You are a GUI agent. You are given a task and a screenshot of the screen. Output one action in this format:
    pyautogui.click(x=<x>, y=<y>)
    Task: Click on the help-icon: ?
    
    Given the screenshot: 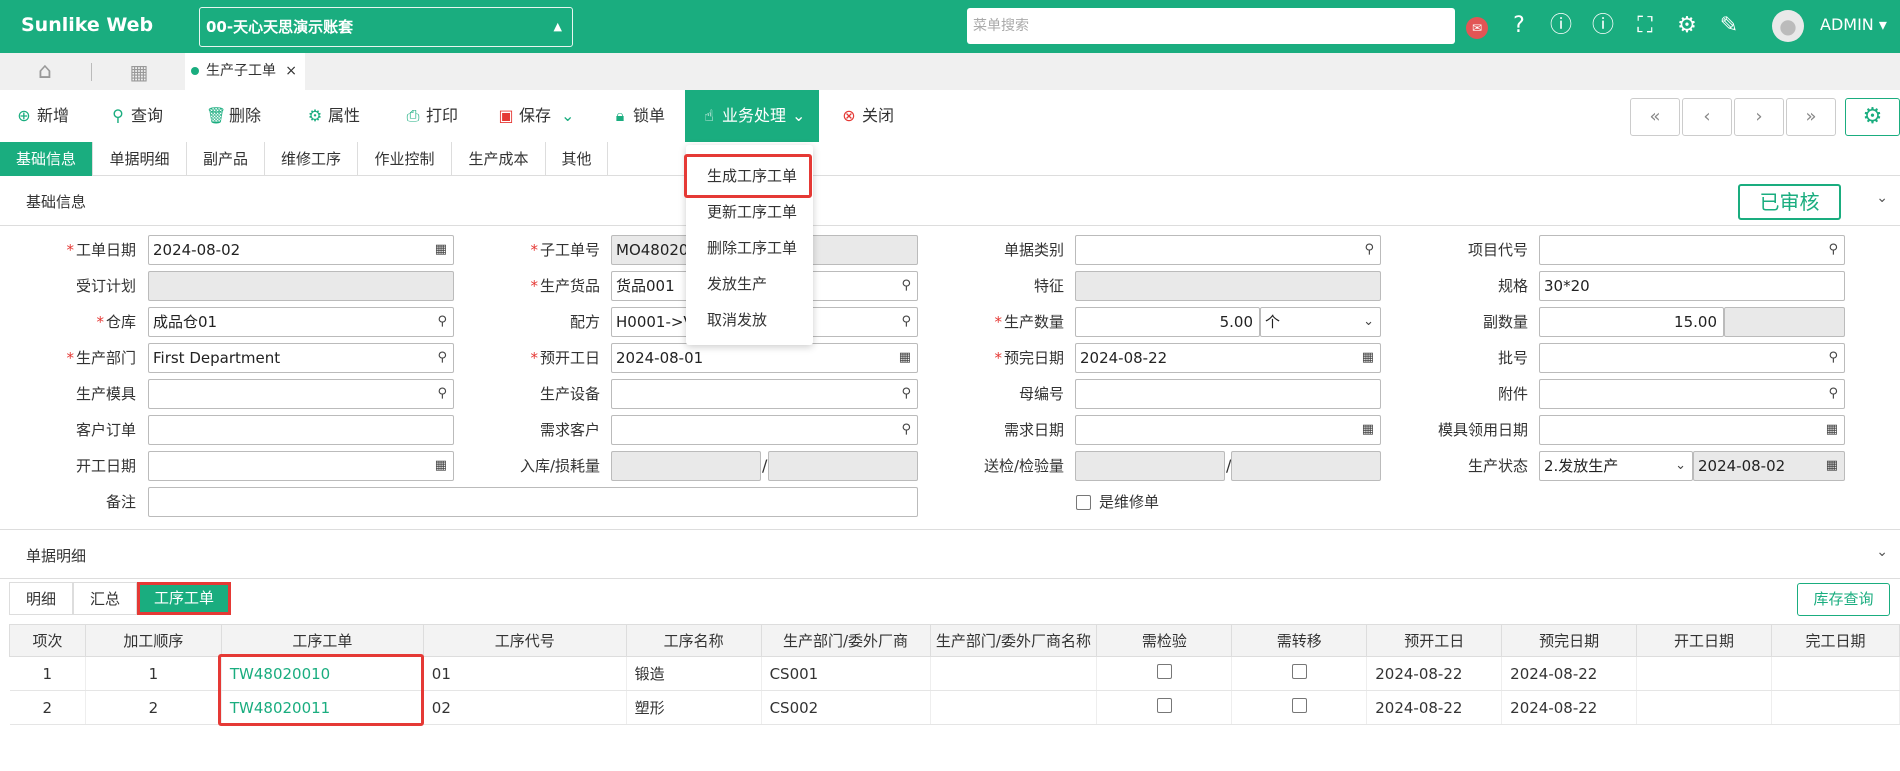 What is the action you would take?
    pyautogui.click(x=1519, y=26)
    